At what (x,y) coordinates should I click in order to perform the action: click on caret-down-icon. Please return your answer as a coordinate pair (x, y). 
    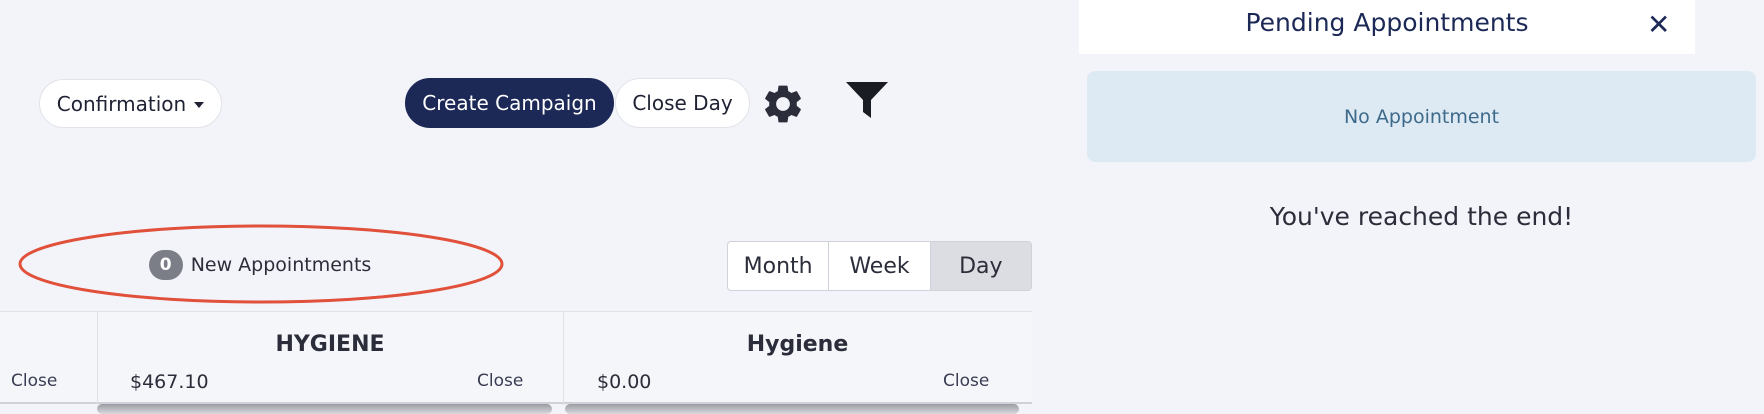
    Looking at the image, I should click on (199, 104).